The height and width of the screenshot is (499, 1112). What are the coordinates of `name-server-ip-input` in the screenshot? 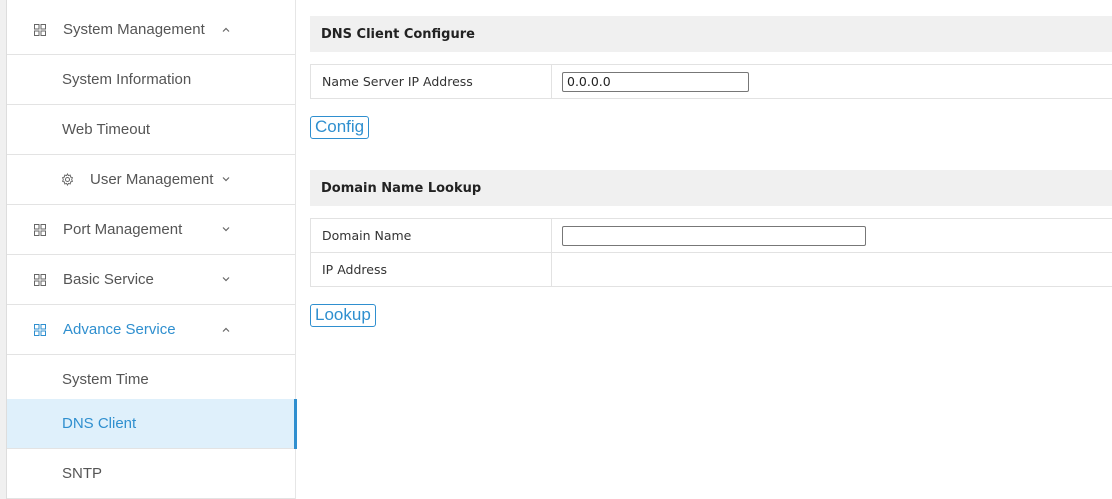 It's located at (655, 81).